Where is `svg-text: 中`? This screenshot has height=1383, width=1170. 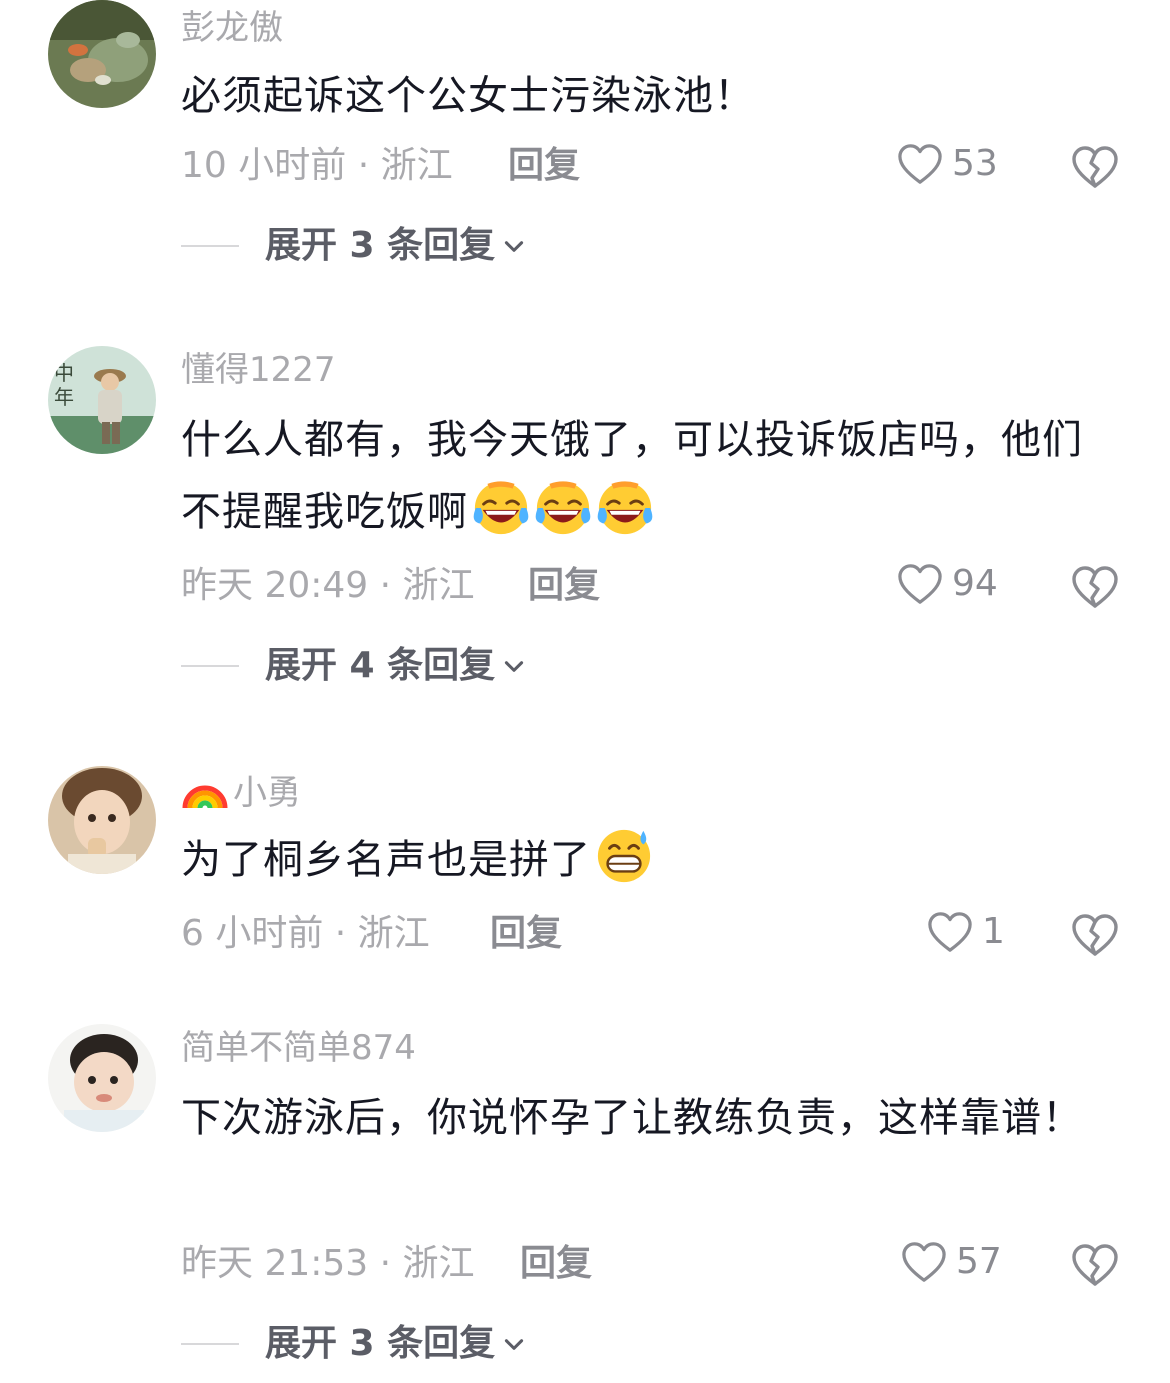
svg-text: 中 is located at coordinates (64, 373).